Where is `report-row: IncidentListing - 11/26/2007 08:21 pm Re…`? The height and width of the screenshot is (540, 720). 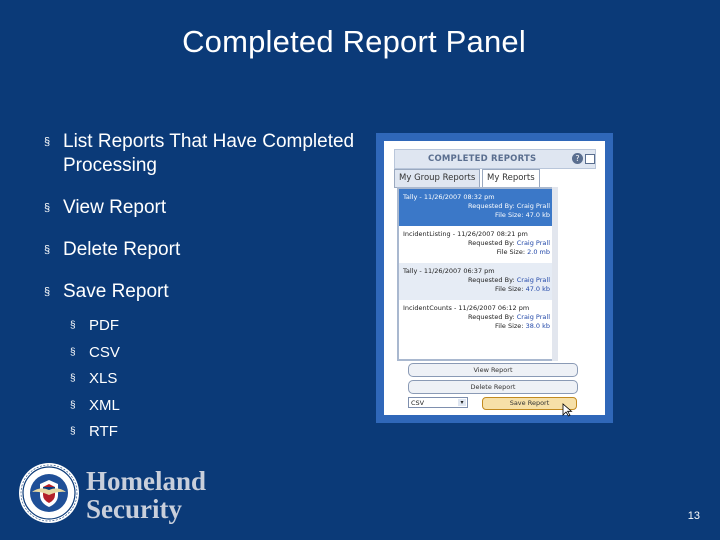 report-row: IncidentListing - 11/26/2007 08:21 pm Re… is located at coordinates (476, 244).